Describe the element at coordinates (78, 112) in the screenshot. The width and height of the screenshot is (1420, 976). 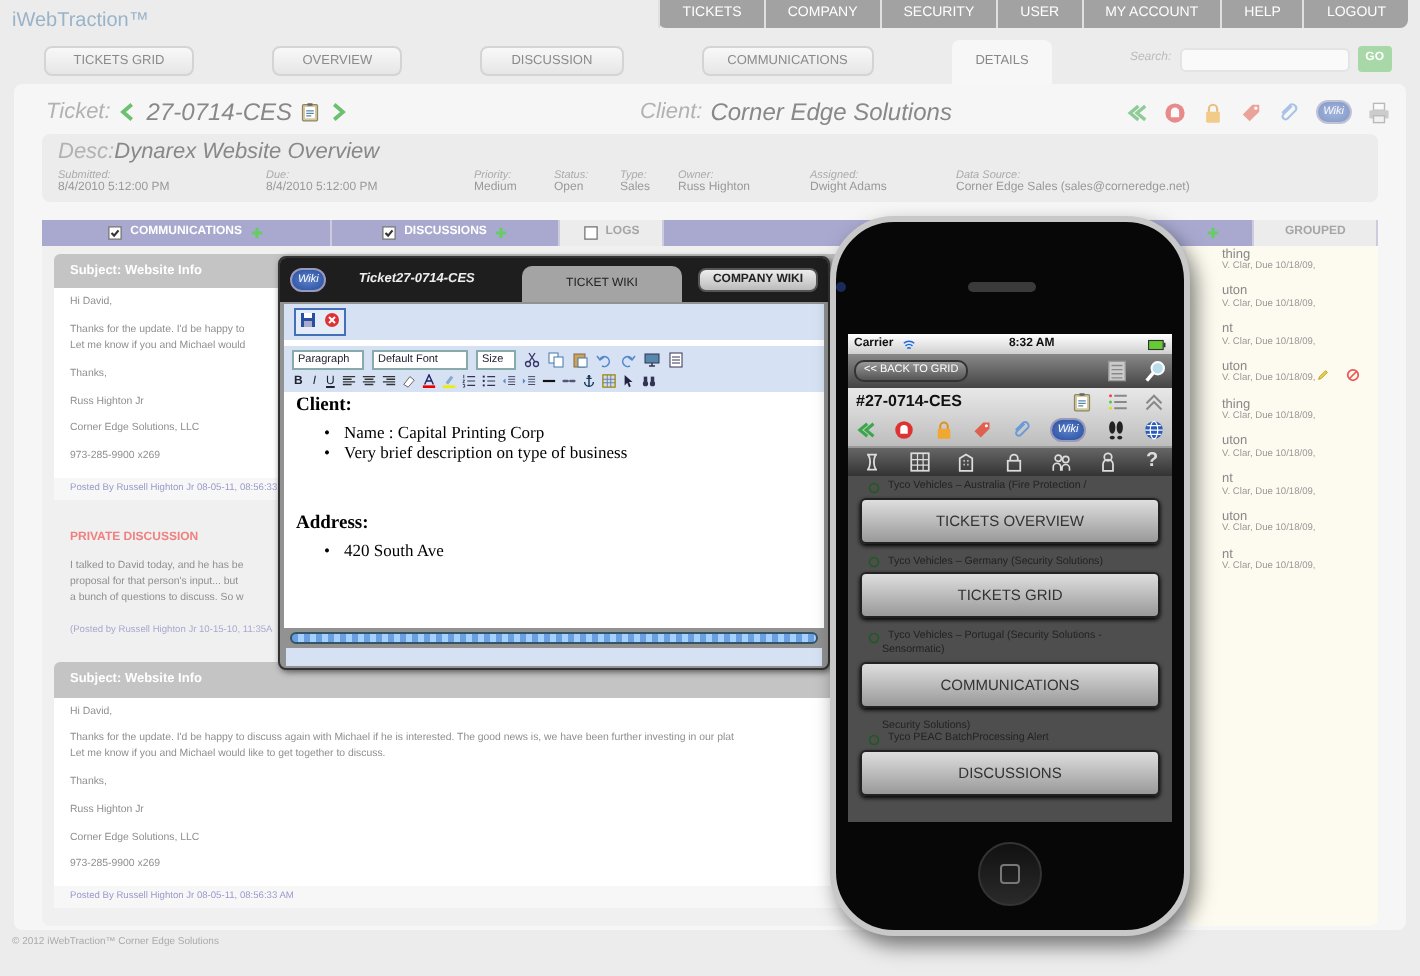
I see `ticket-label: Ticket:` at that location.